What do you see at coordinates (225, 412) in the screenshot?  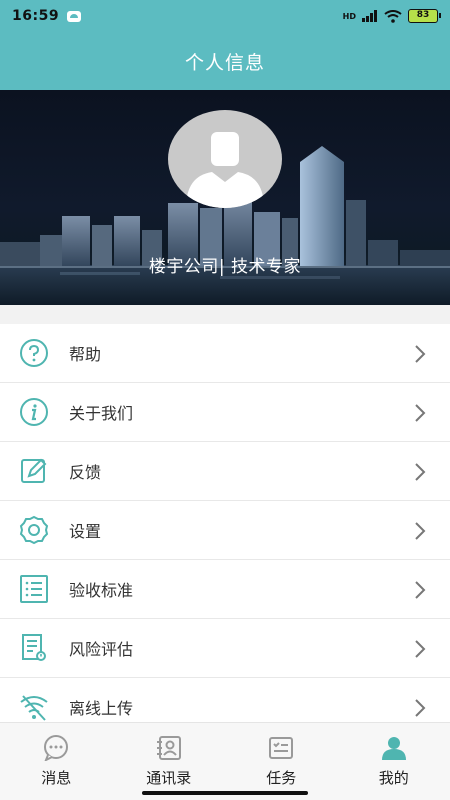 I see `menu-item-about: 关于我们` at bounding box center [225, 412].